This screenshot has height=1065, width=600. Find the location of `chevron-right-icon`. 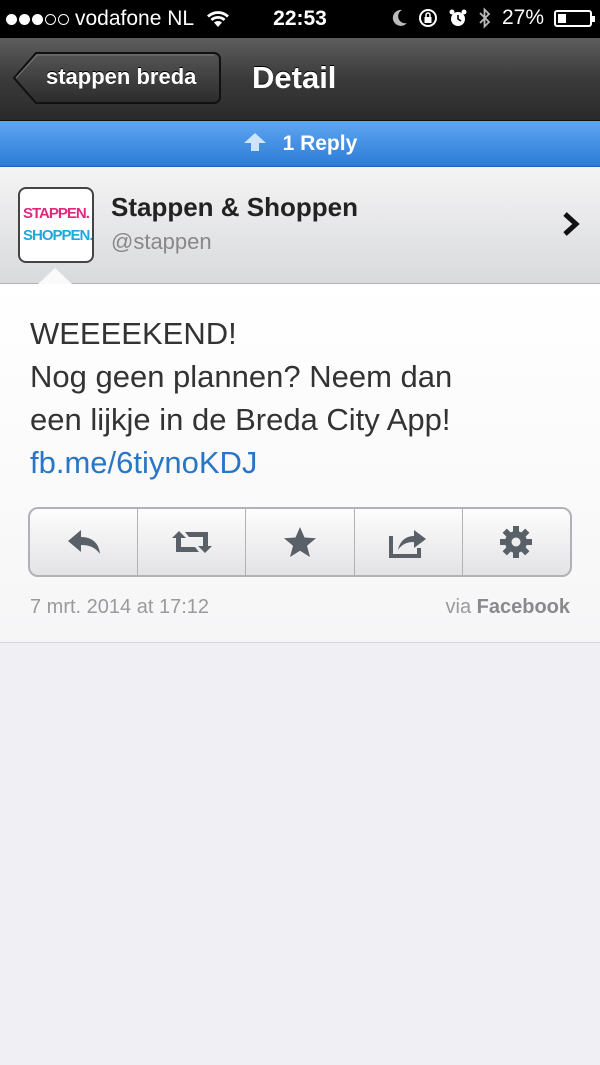

chevron-right-icon is located at coordinates (571, 224).